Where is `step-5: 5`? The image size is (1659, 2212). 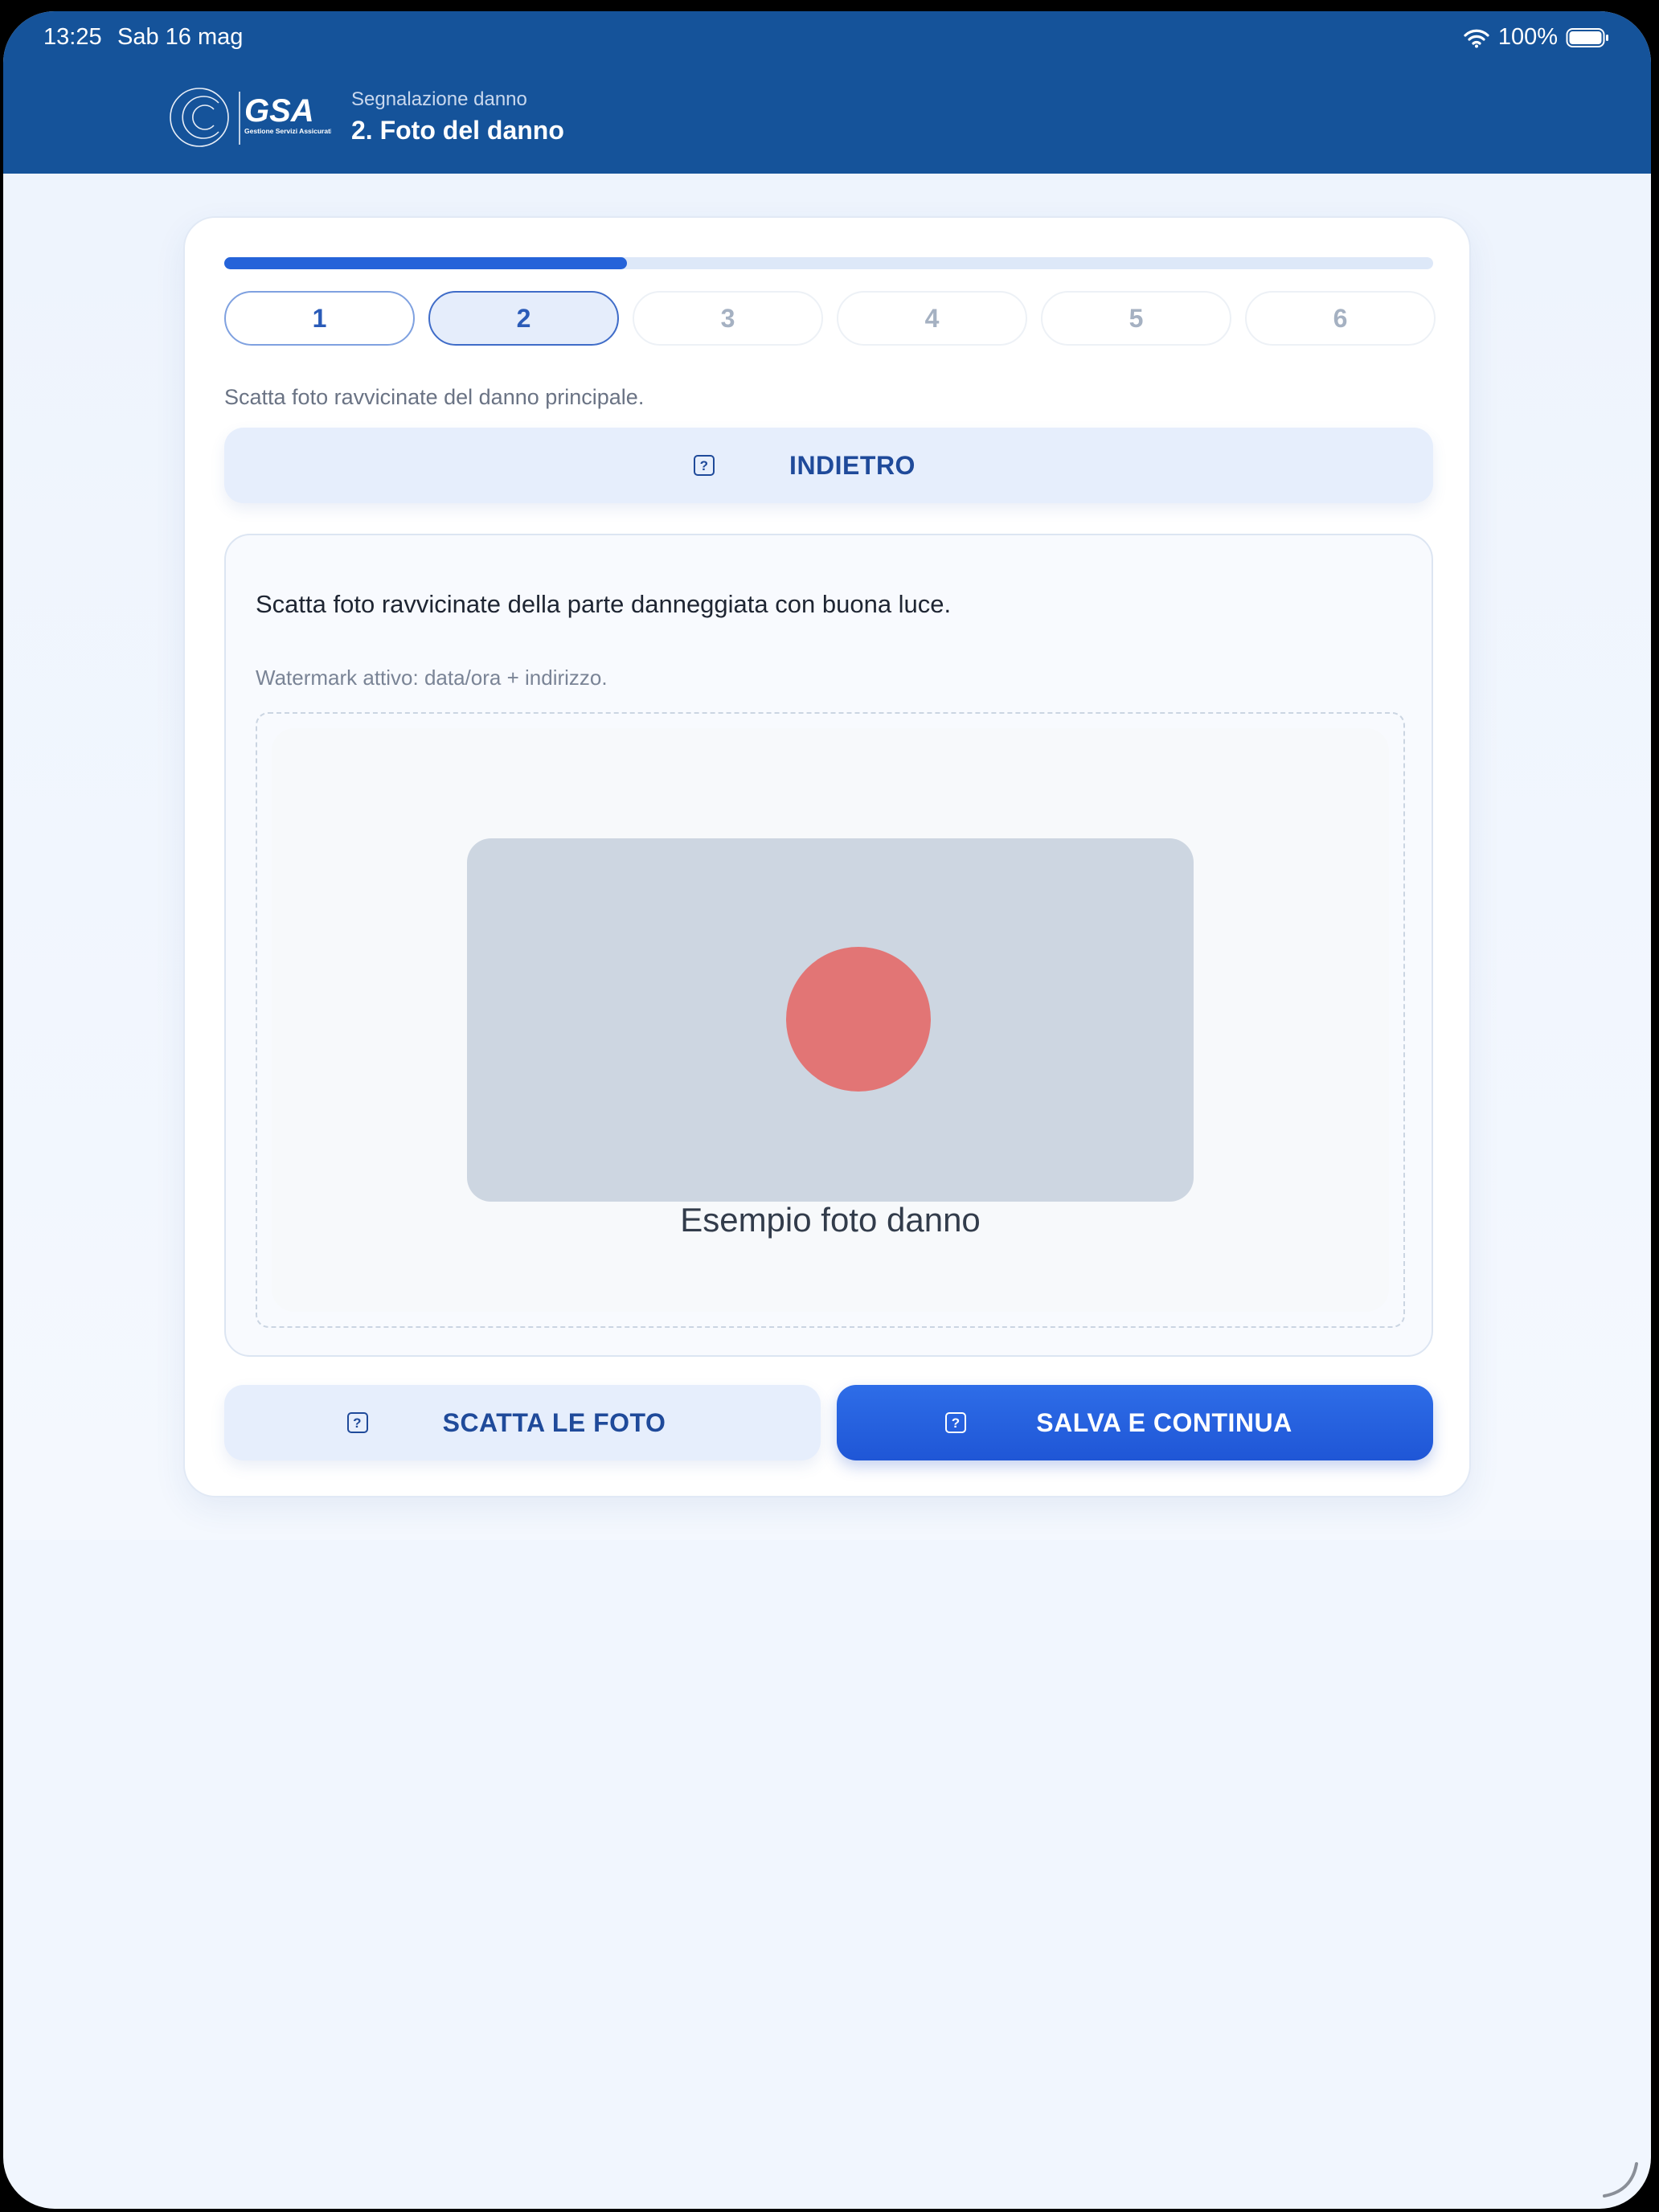 step-5: 5 is located at coordinates (1136, 318).